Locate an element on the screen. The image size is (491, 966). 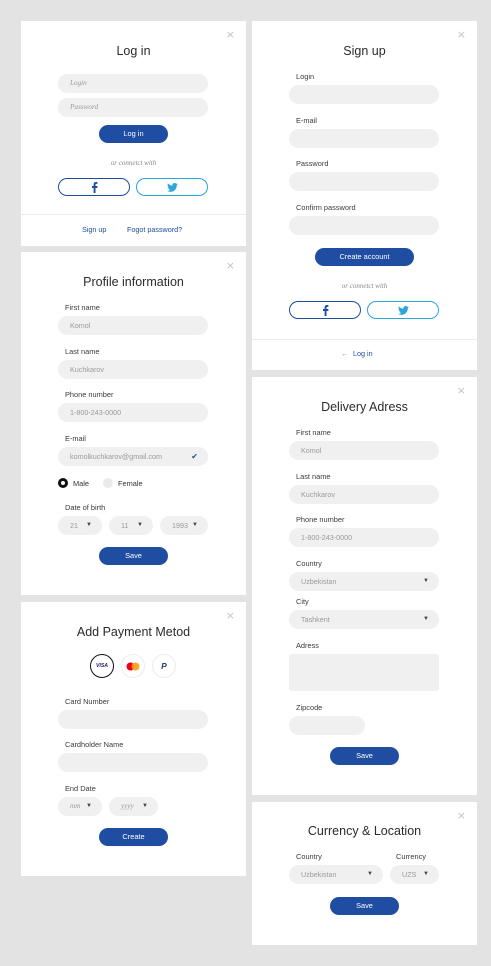
address-input is located at coordinates (364, 672).